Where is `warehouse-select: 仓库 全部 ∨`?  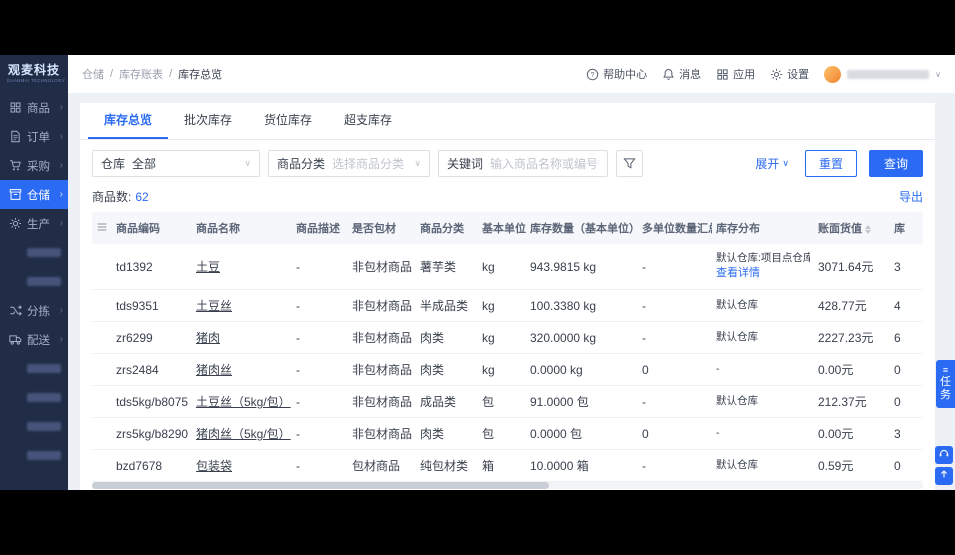
warehouse-select: 仓库 全部 ∨ is located at coordinates (176, 163).